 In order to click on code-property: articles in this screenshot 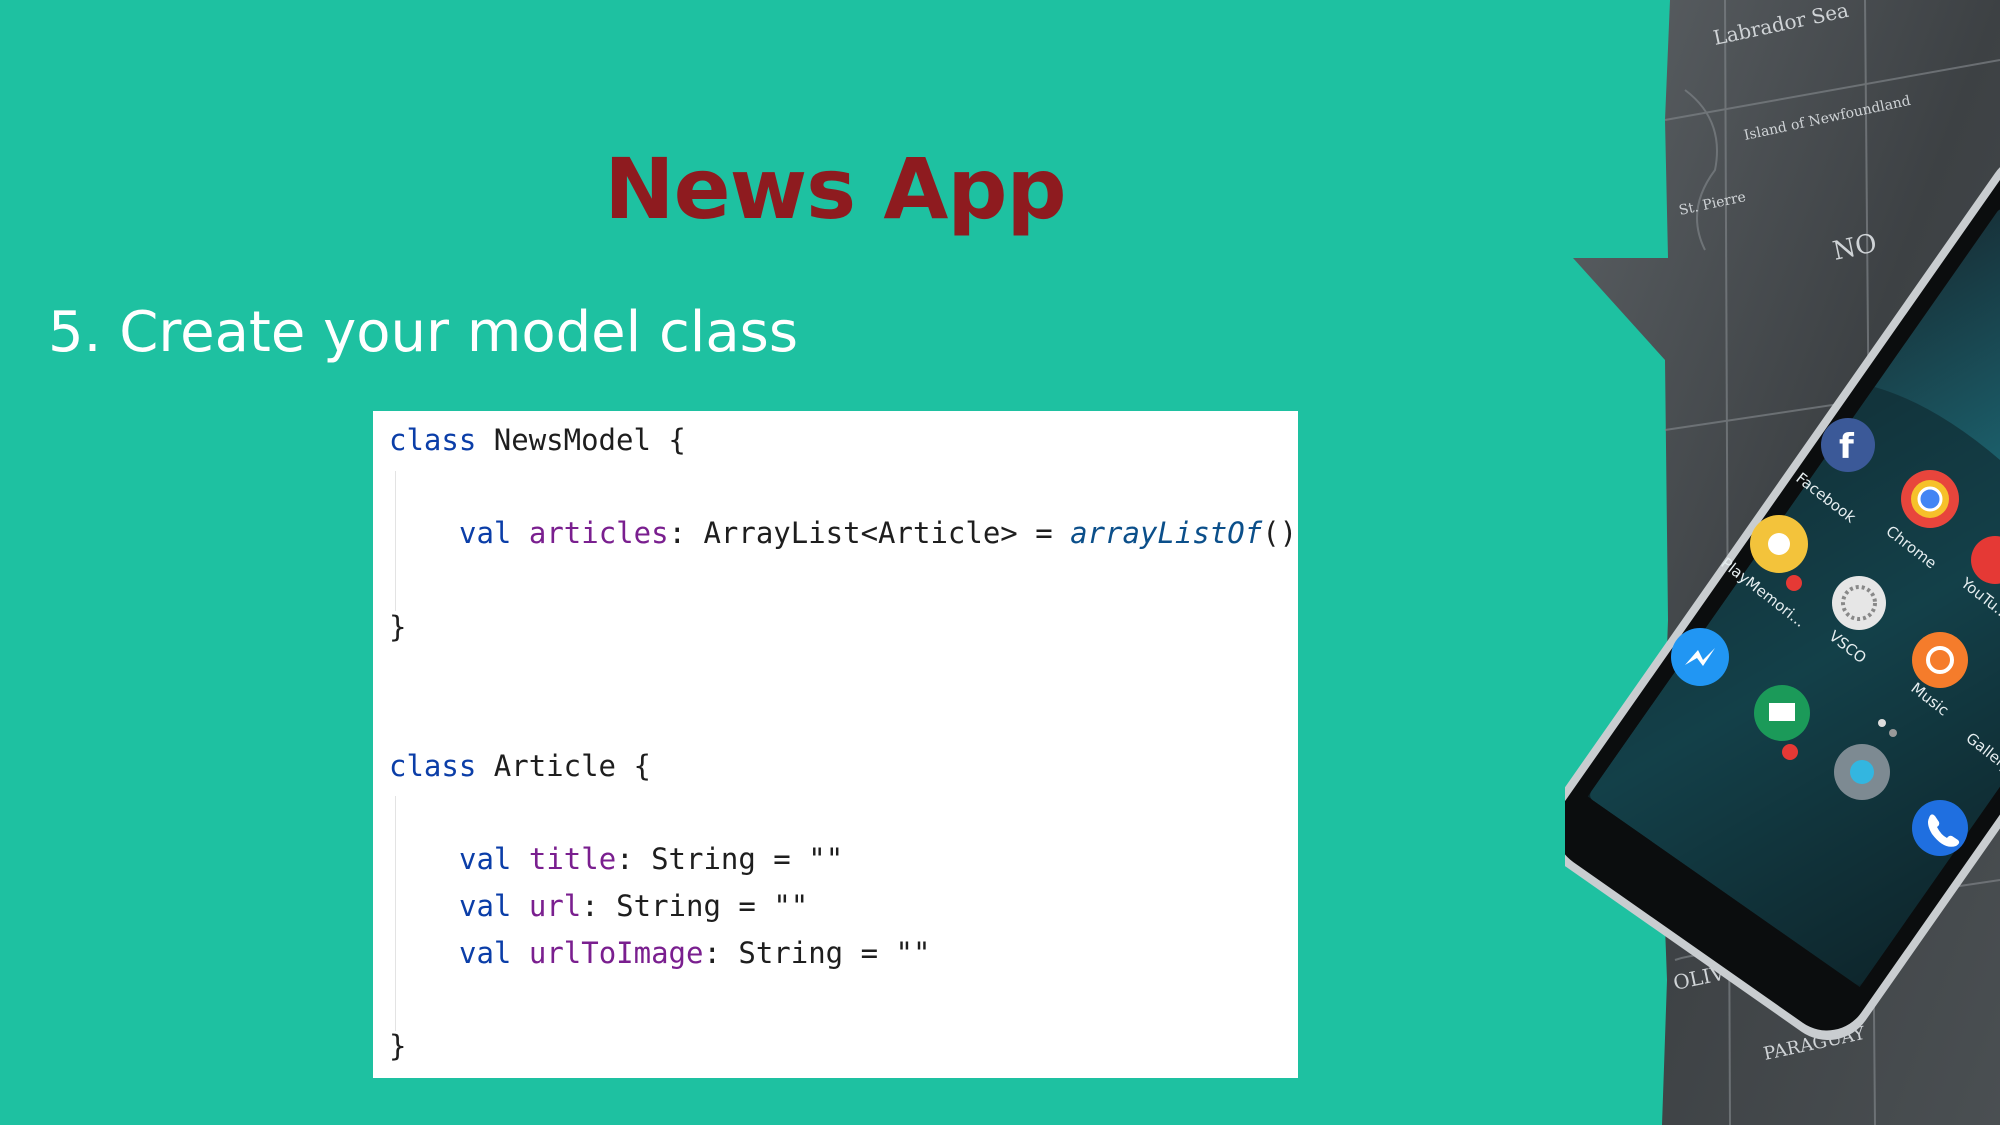, I will do `click(598, 533)`.